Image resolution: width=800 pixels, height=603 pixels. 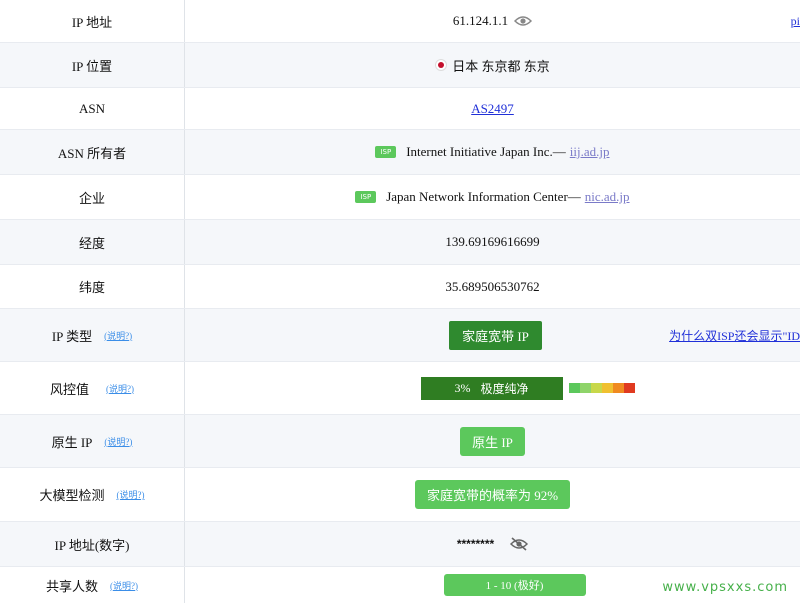 I want to click on row-ip-location: IP 位置 日本 东京都 东京, so click(x=400, y=65).